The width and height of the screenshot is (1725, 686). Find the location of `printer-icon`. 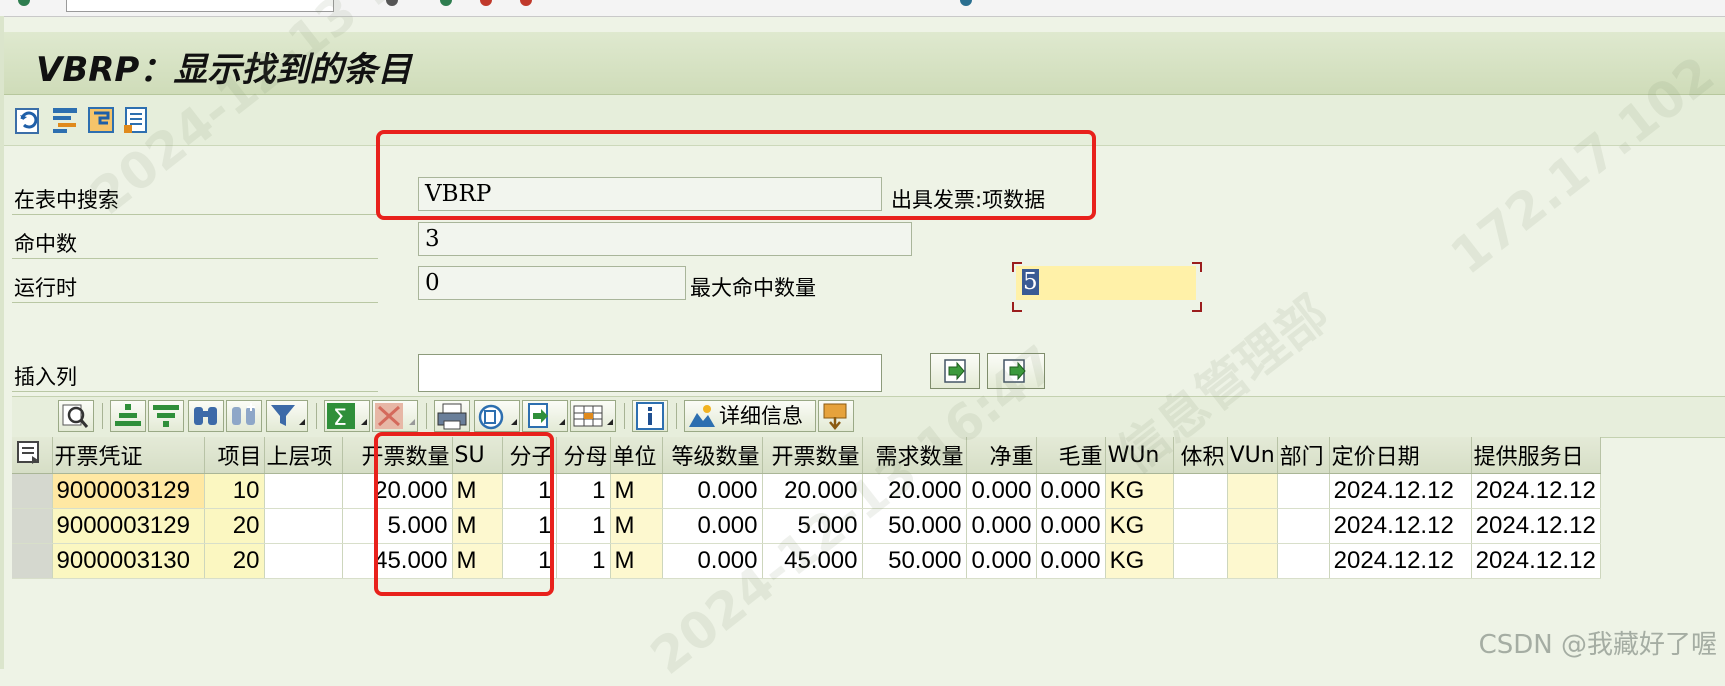

printer-icon is located at coordinates (452, 416).